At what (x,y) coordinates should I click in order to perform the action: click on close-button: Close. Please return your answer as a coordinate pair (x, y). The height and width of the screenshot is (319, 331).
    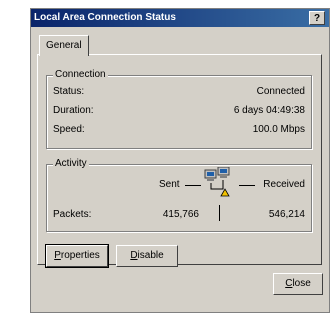
    Looking at the image, I should click on (298, 284).